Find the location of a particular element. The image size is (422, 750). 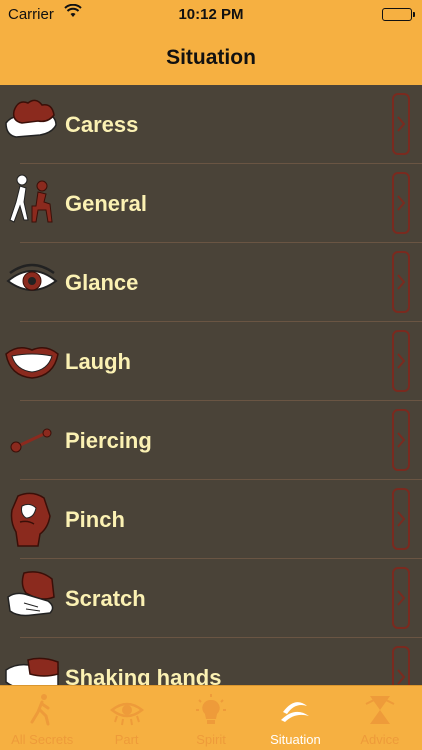

pinch-hand-icon is located at coordinates (32, 518).